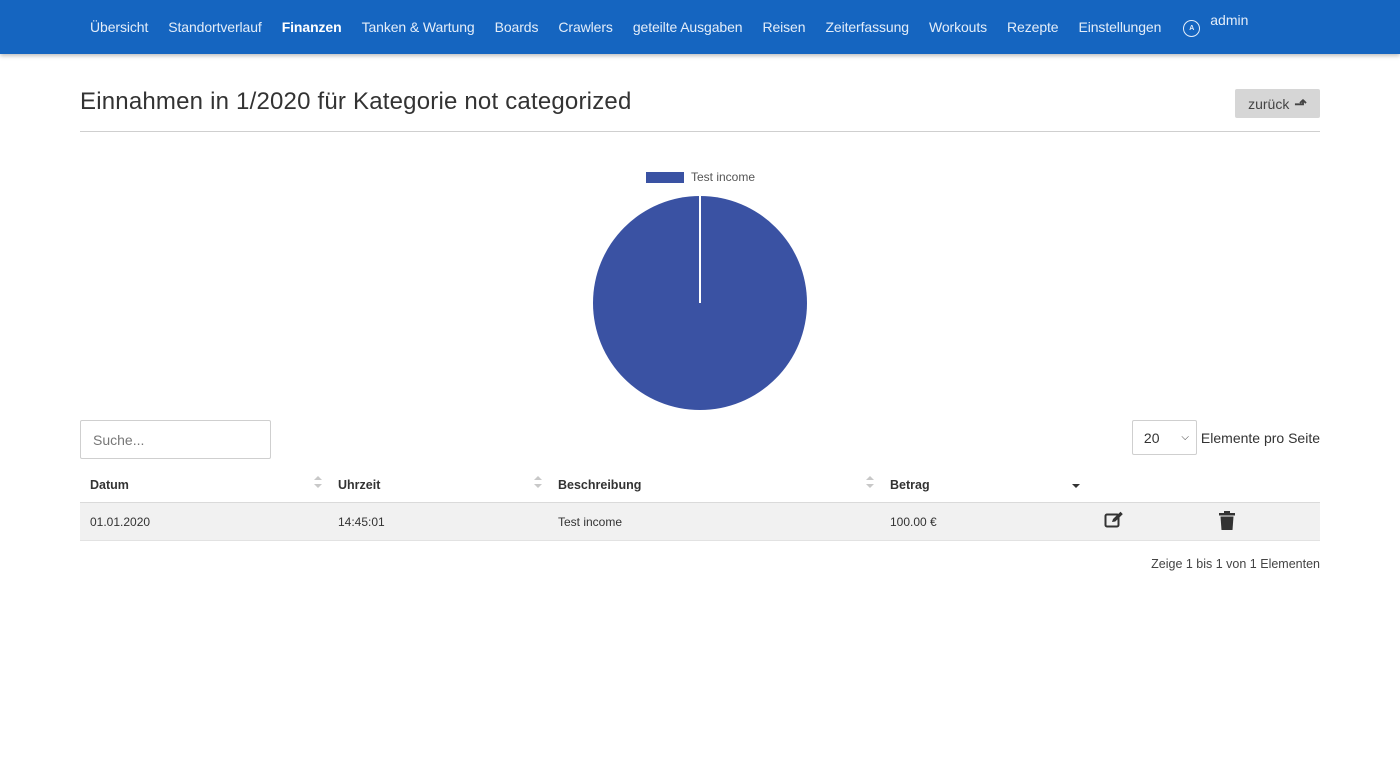  I want to click on chevron-down-icon: ⌵, so click(1185, 437).